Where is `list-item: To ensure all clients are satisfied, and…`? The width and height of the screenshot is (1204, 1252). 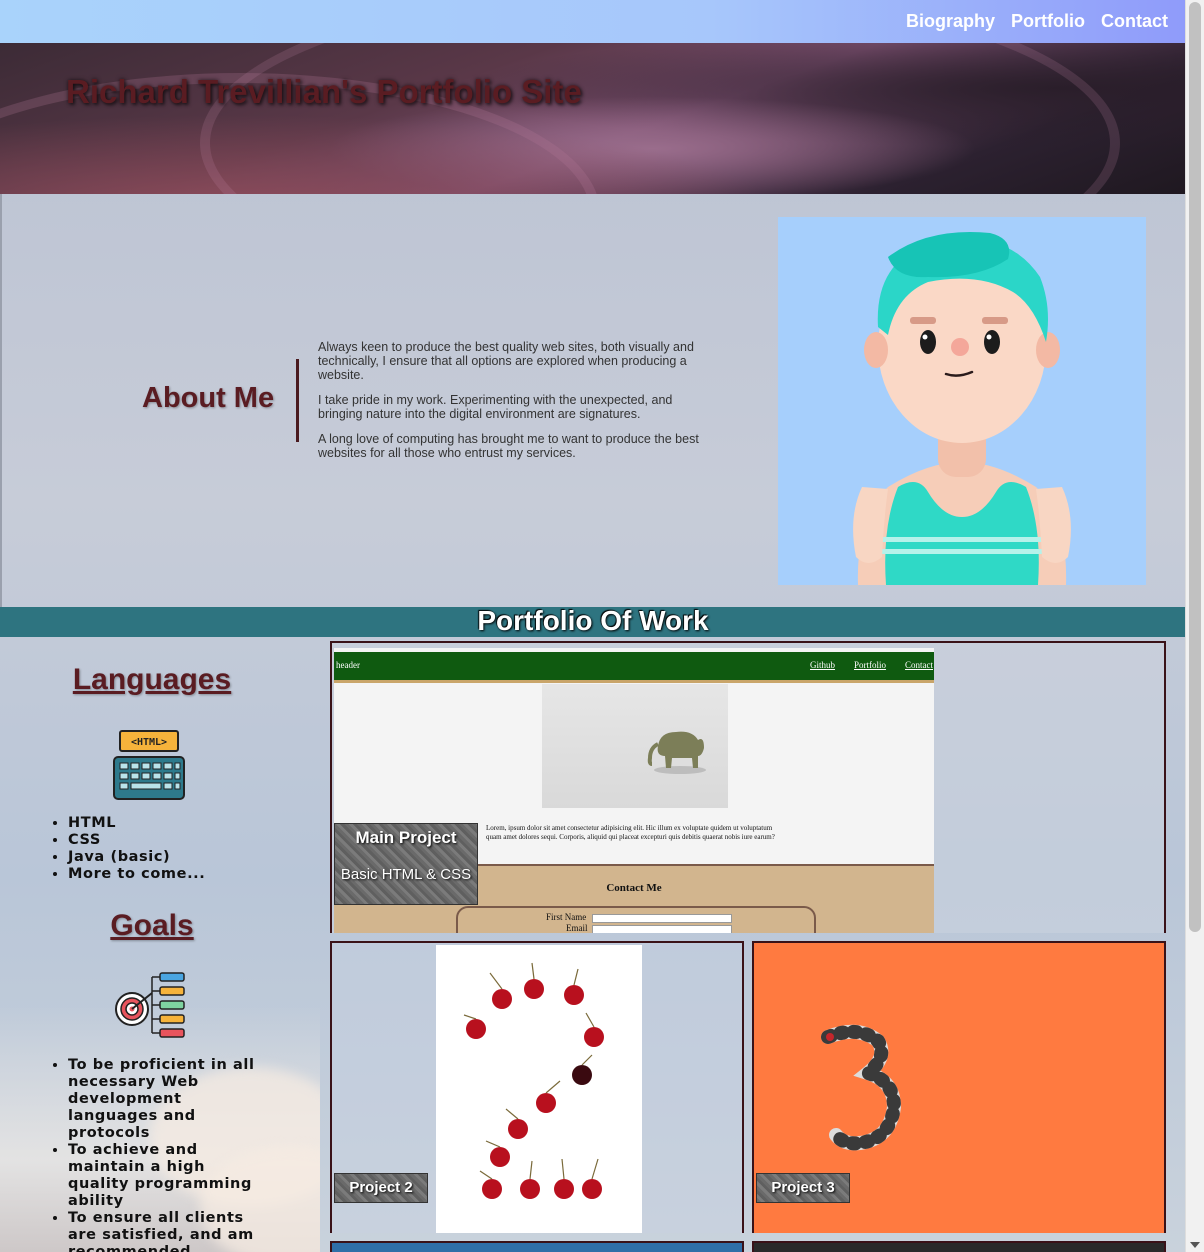
list-item: To ensure all clients are satisfied, and… is located at coordinates (163, 1231).